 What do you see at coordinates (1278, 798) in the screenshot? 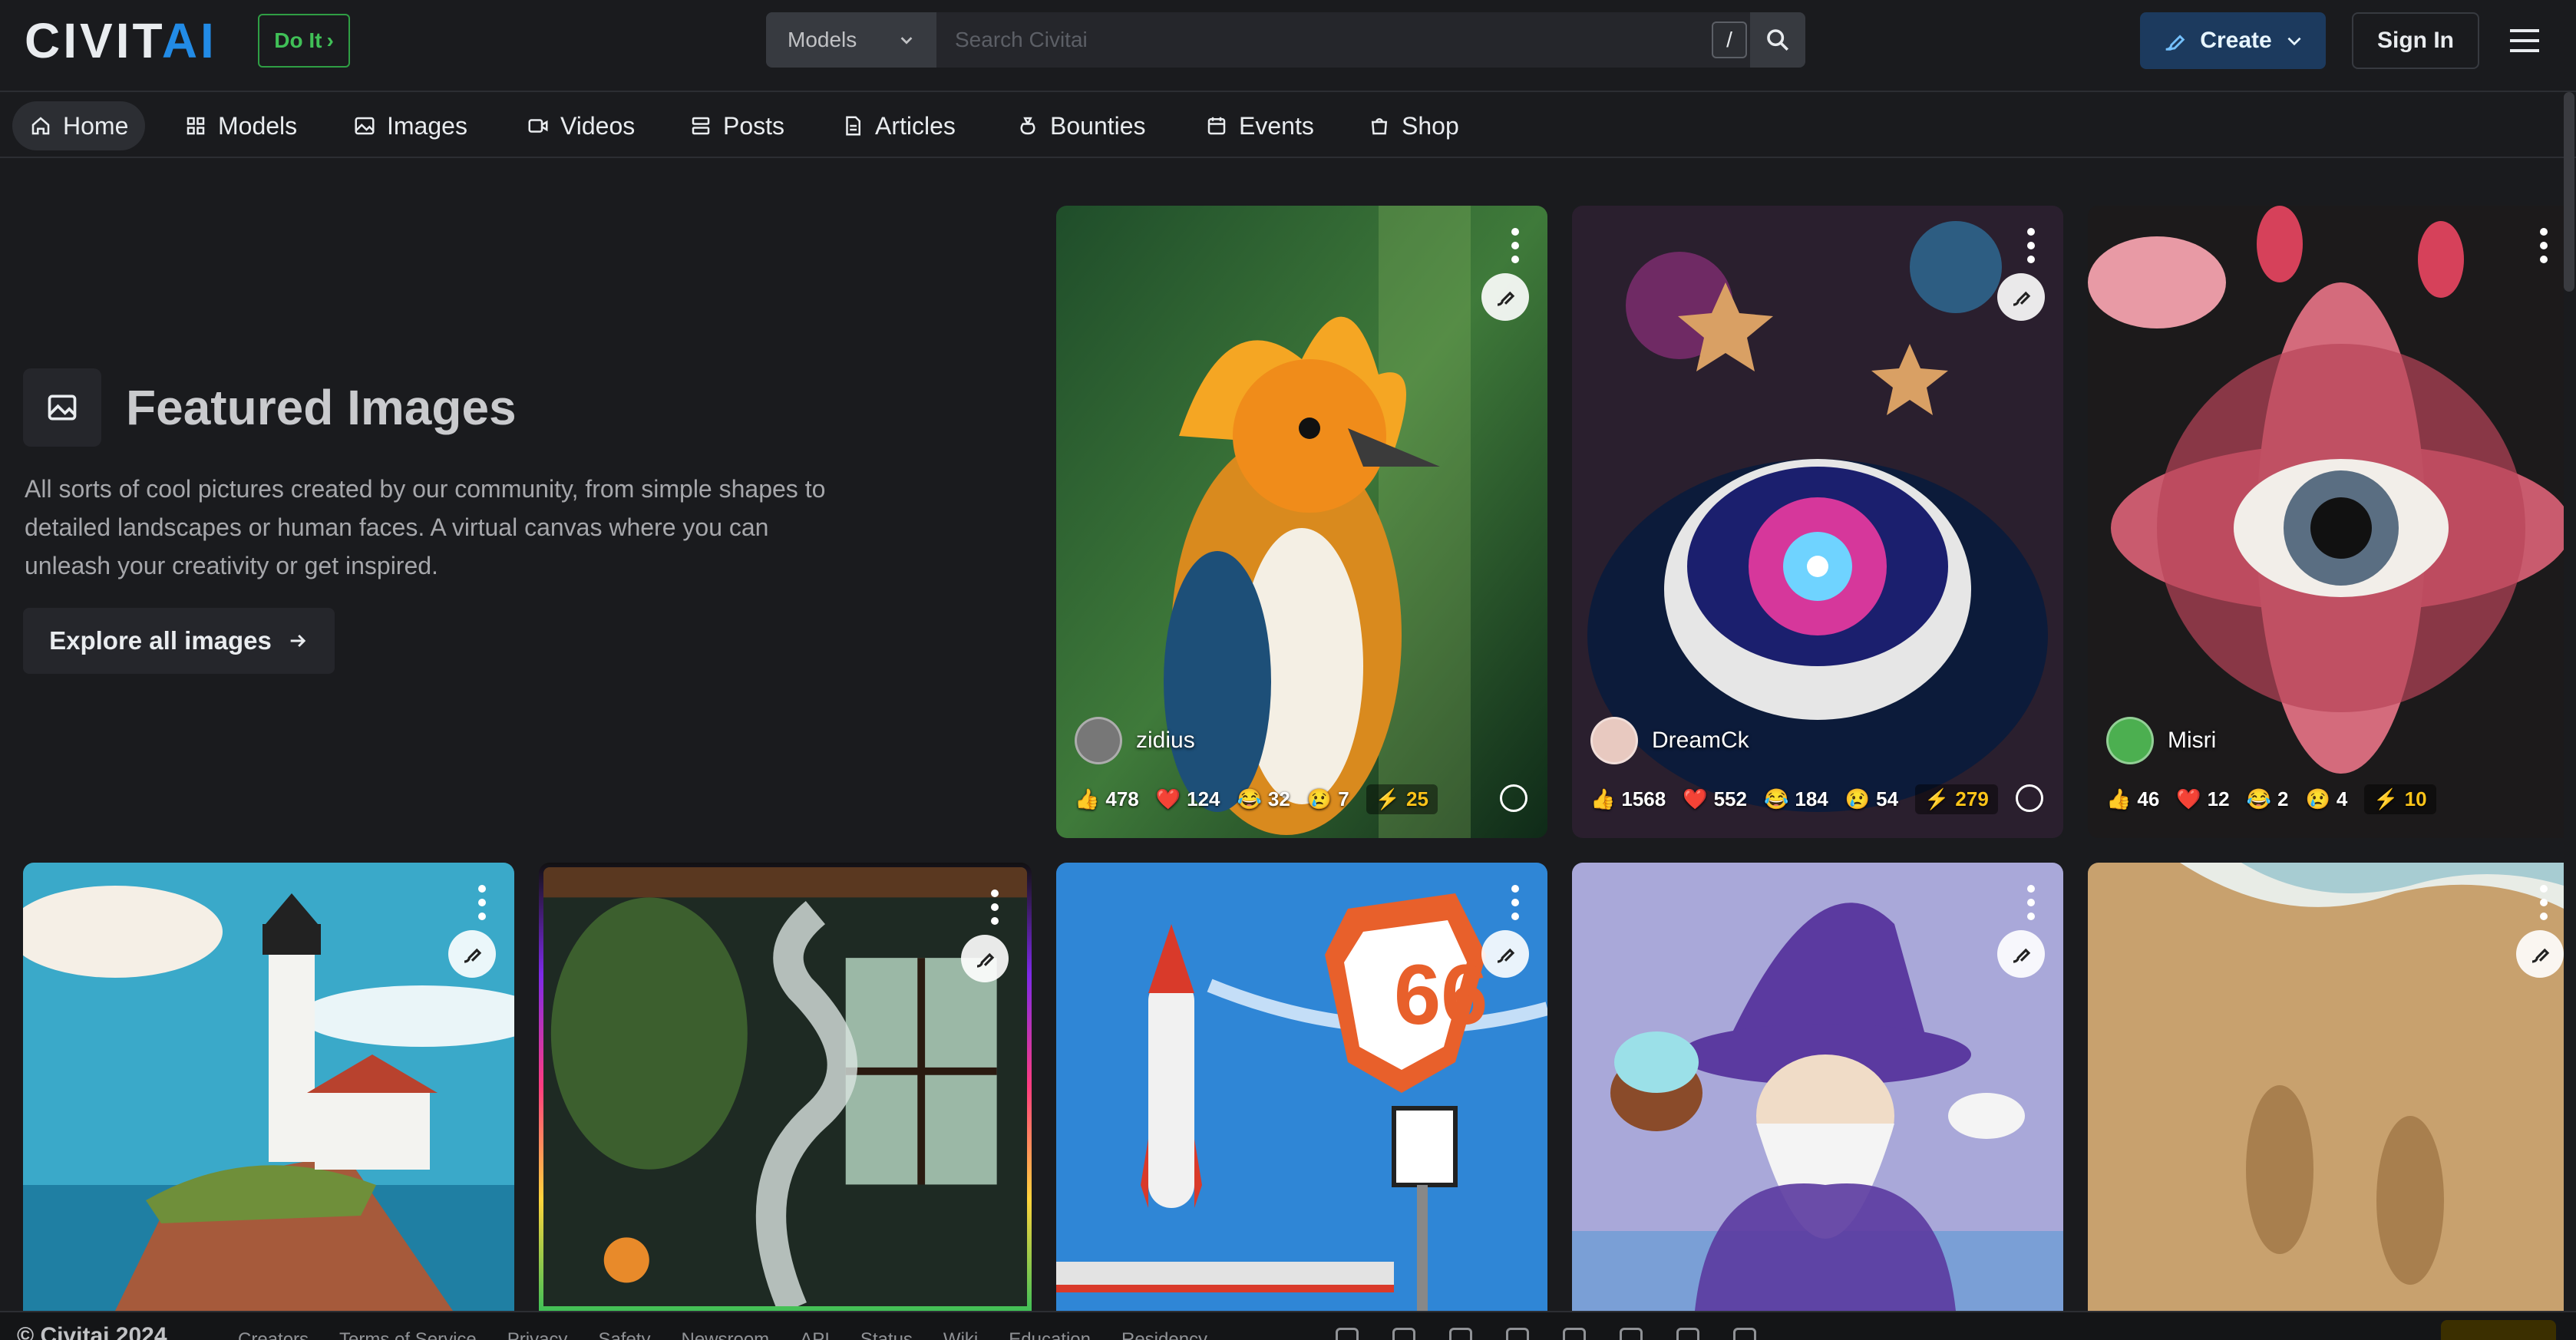
I see `laugh-count: 32` at bounding box center [1278, 798].